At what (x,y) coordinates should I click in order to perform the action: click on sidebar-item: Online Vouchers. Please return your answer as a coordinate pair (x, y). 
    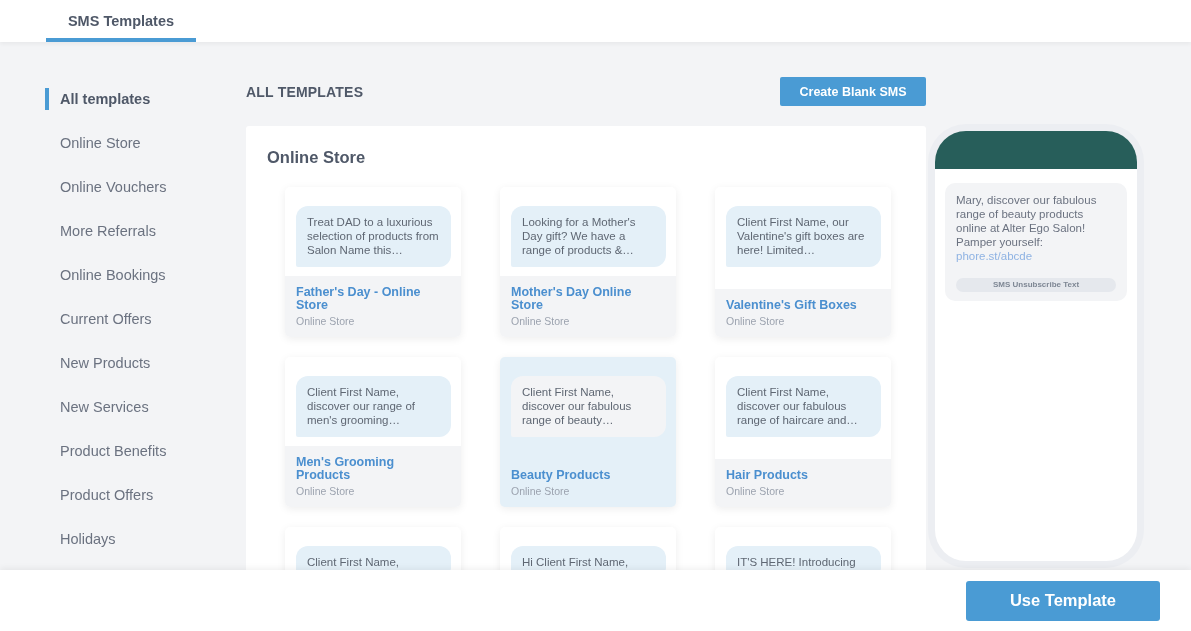
    Looking at the image, I should click on (106, 187).